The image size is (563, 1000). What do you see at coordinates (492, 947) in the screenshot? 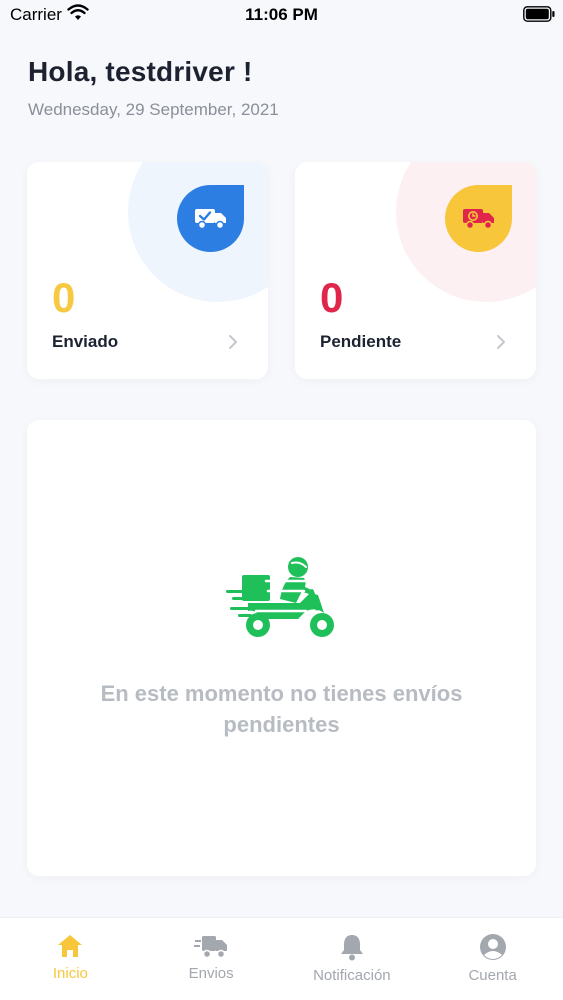
I see `account-icon` at bounding box center [492, 947].